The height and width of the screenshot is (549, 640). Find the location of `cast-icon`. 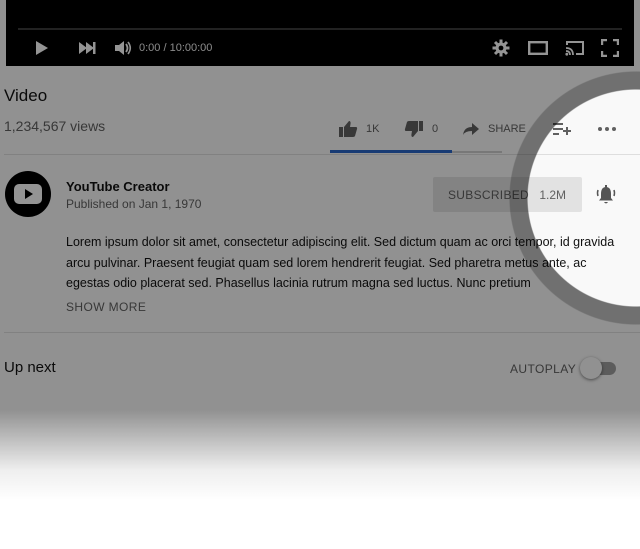

cast-icon is located at coordinates (574, 48).